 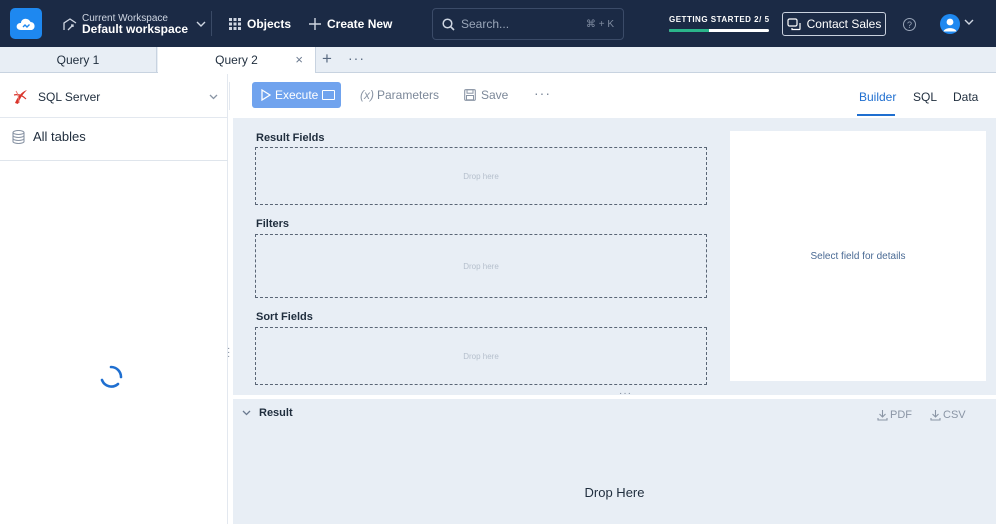 What do you see at coordinates (356, 58) in the screenshot?
I see `more-tabs-icon: ···` at bounding box center [356, 58].